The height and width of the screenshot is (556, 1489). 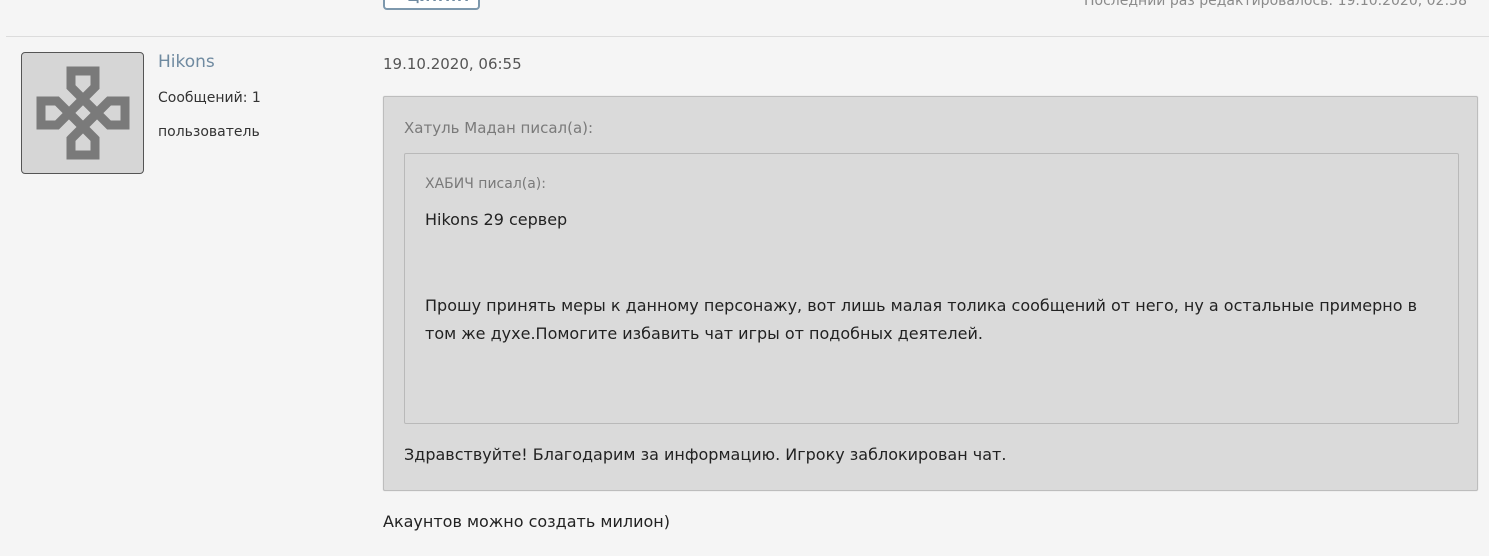 What do you see at coordinates (437, 5) in the screenshot?
I see `quote-button-label: ЦИТАТА` at bounding box center [437, 5].